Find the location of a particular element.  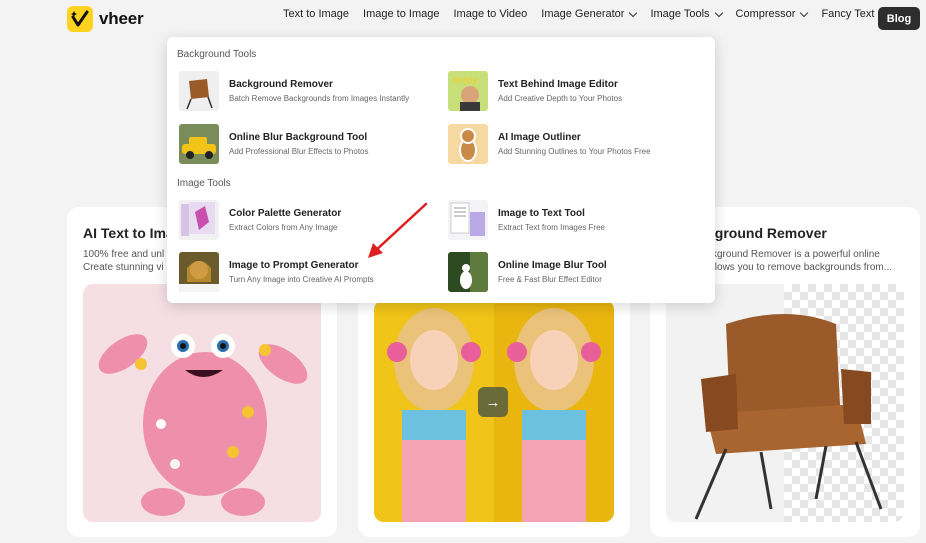

card-title: AI Text to Ima is located at coordinates (128, 233).